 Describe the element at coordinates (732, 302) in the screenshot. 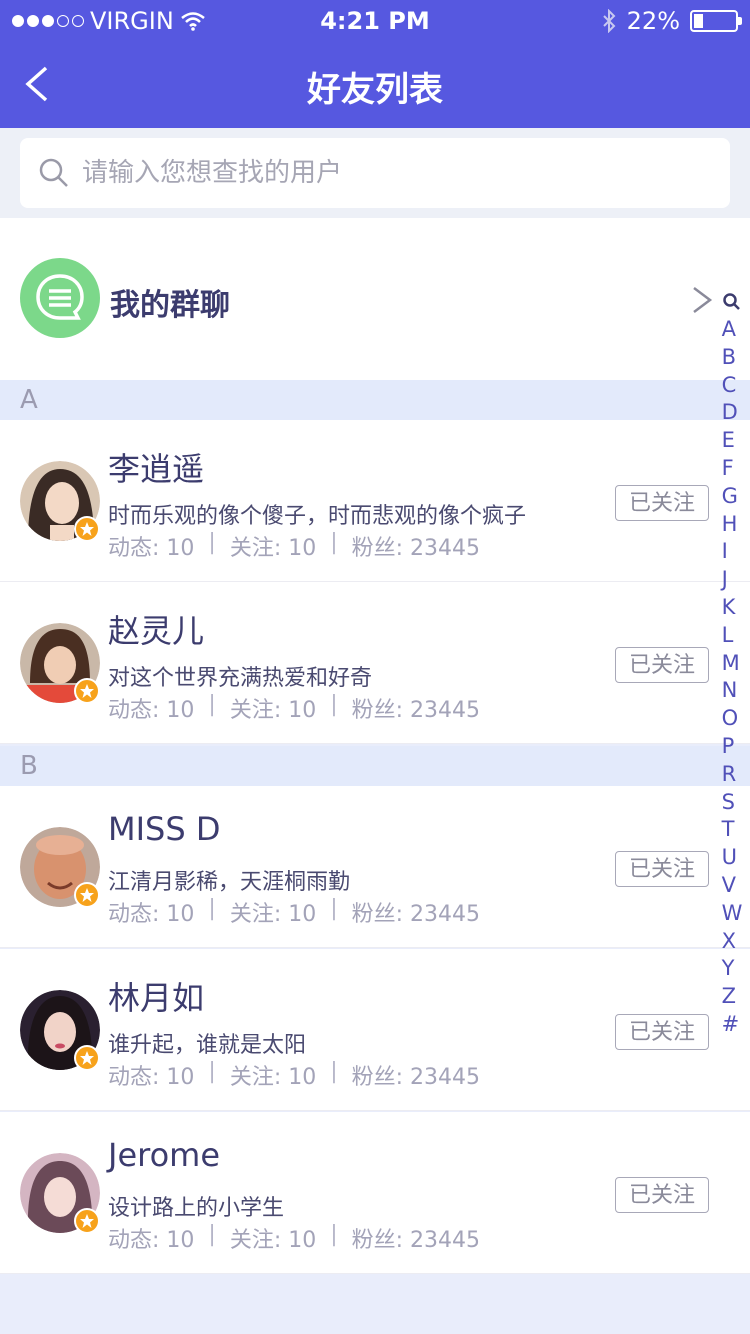

I see `search-index-icon` at that location.